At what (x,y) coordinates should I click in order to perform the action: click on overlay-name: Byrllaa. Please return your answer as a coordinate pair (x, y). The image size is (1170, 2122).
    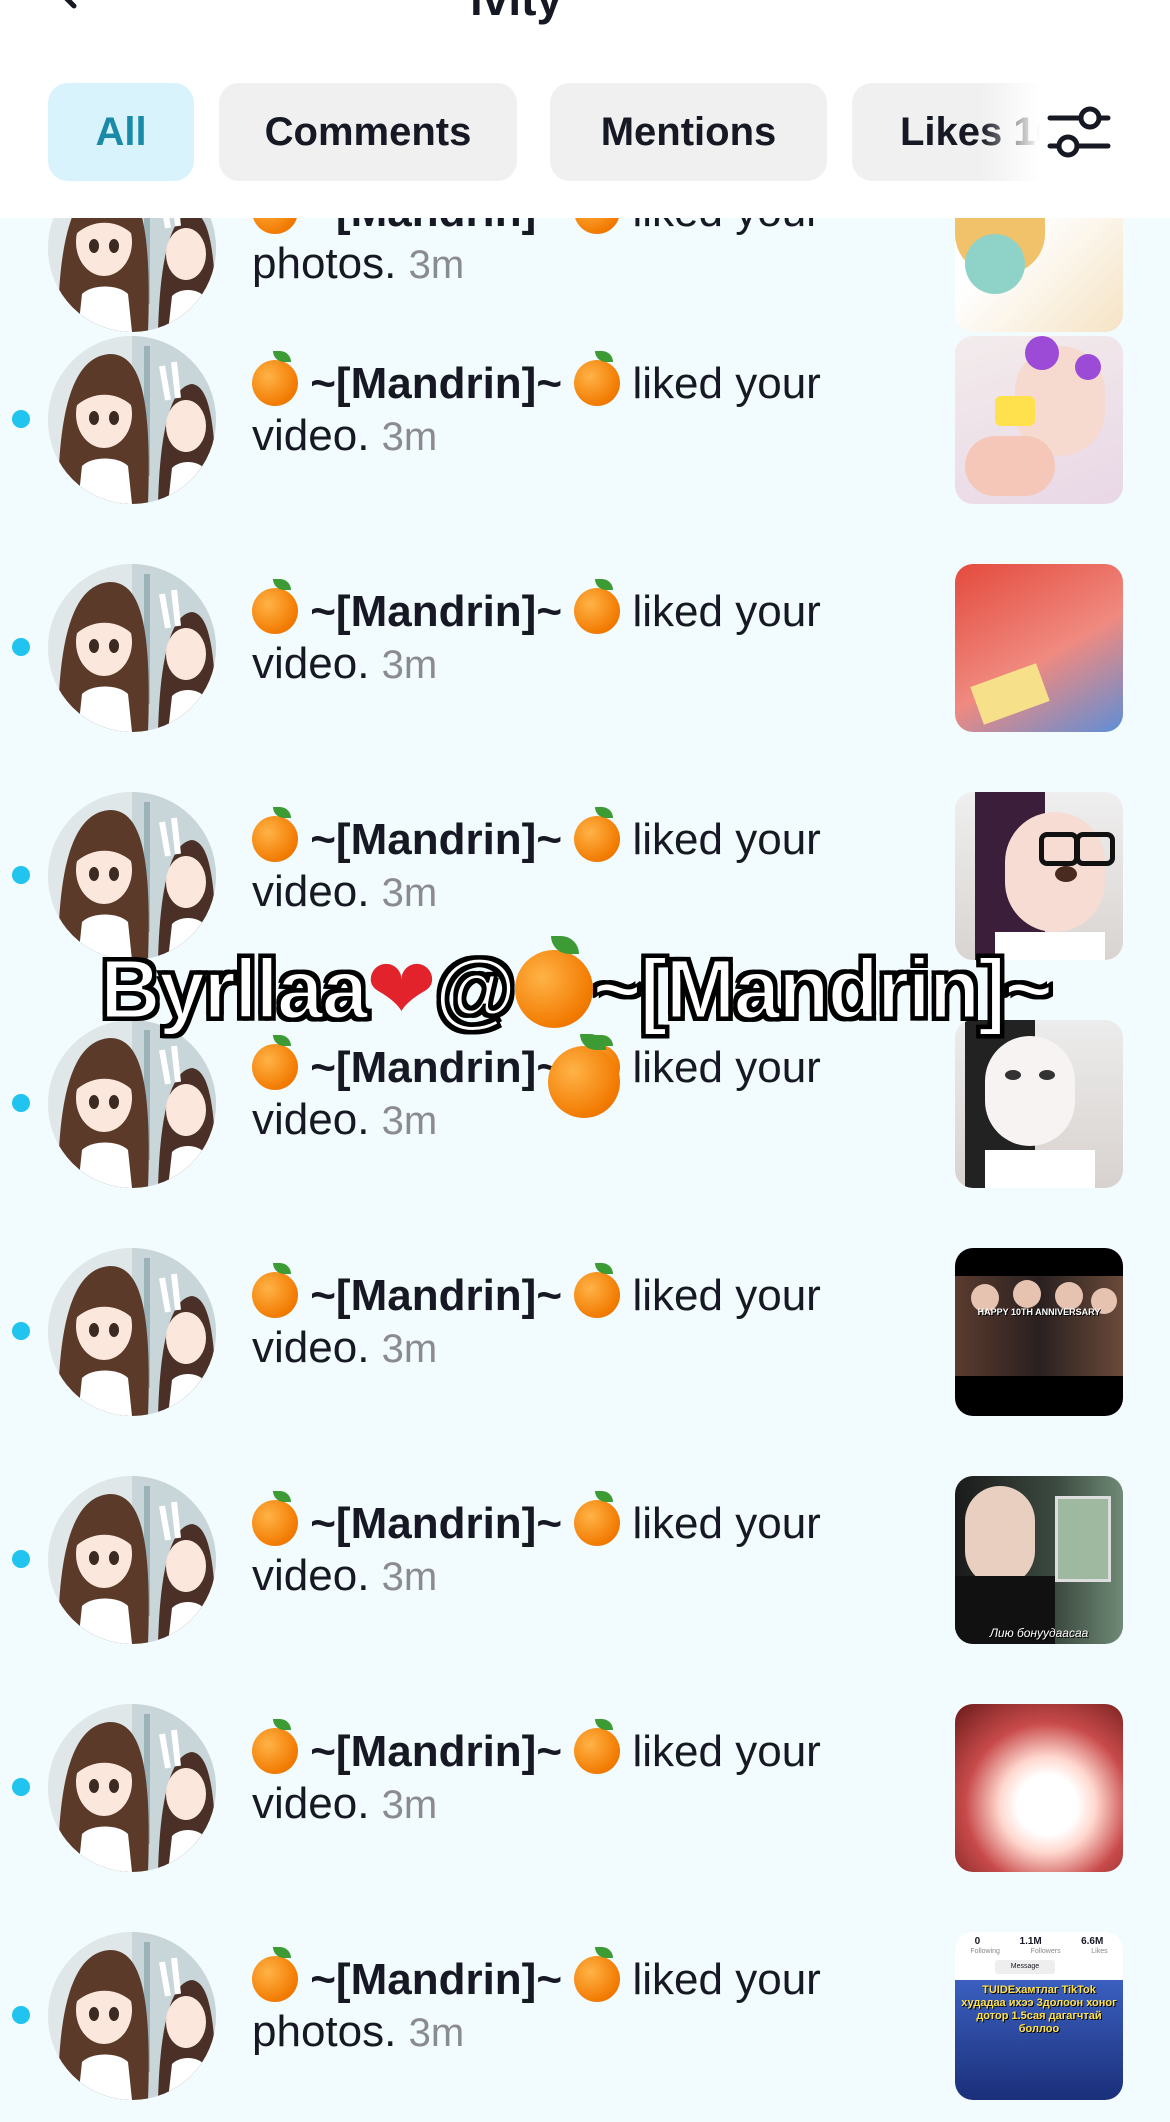
    Looking at the image, I should click on (233, 989).